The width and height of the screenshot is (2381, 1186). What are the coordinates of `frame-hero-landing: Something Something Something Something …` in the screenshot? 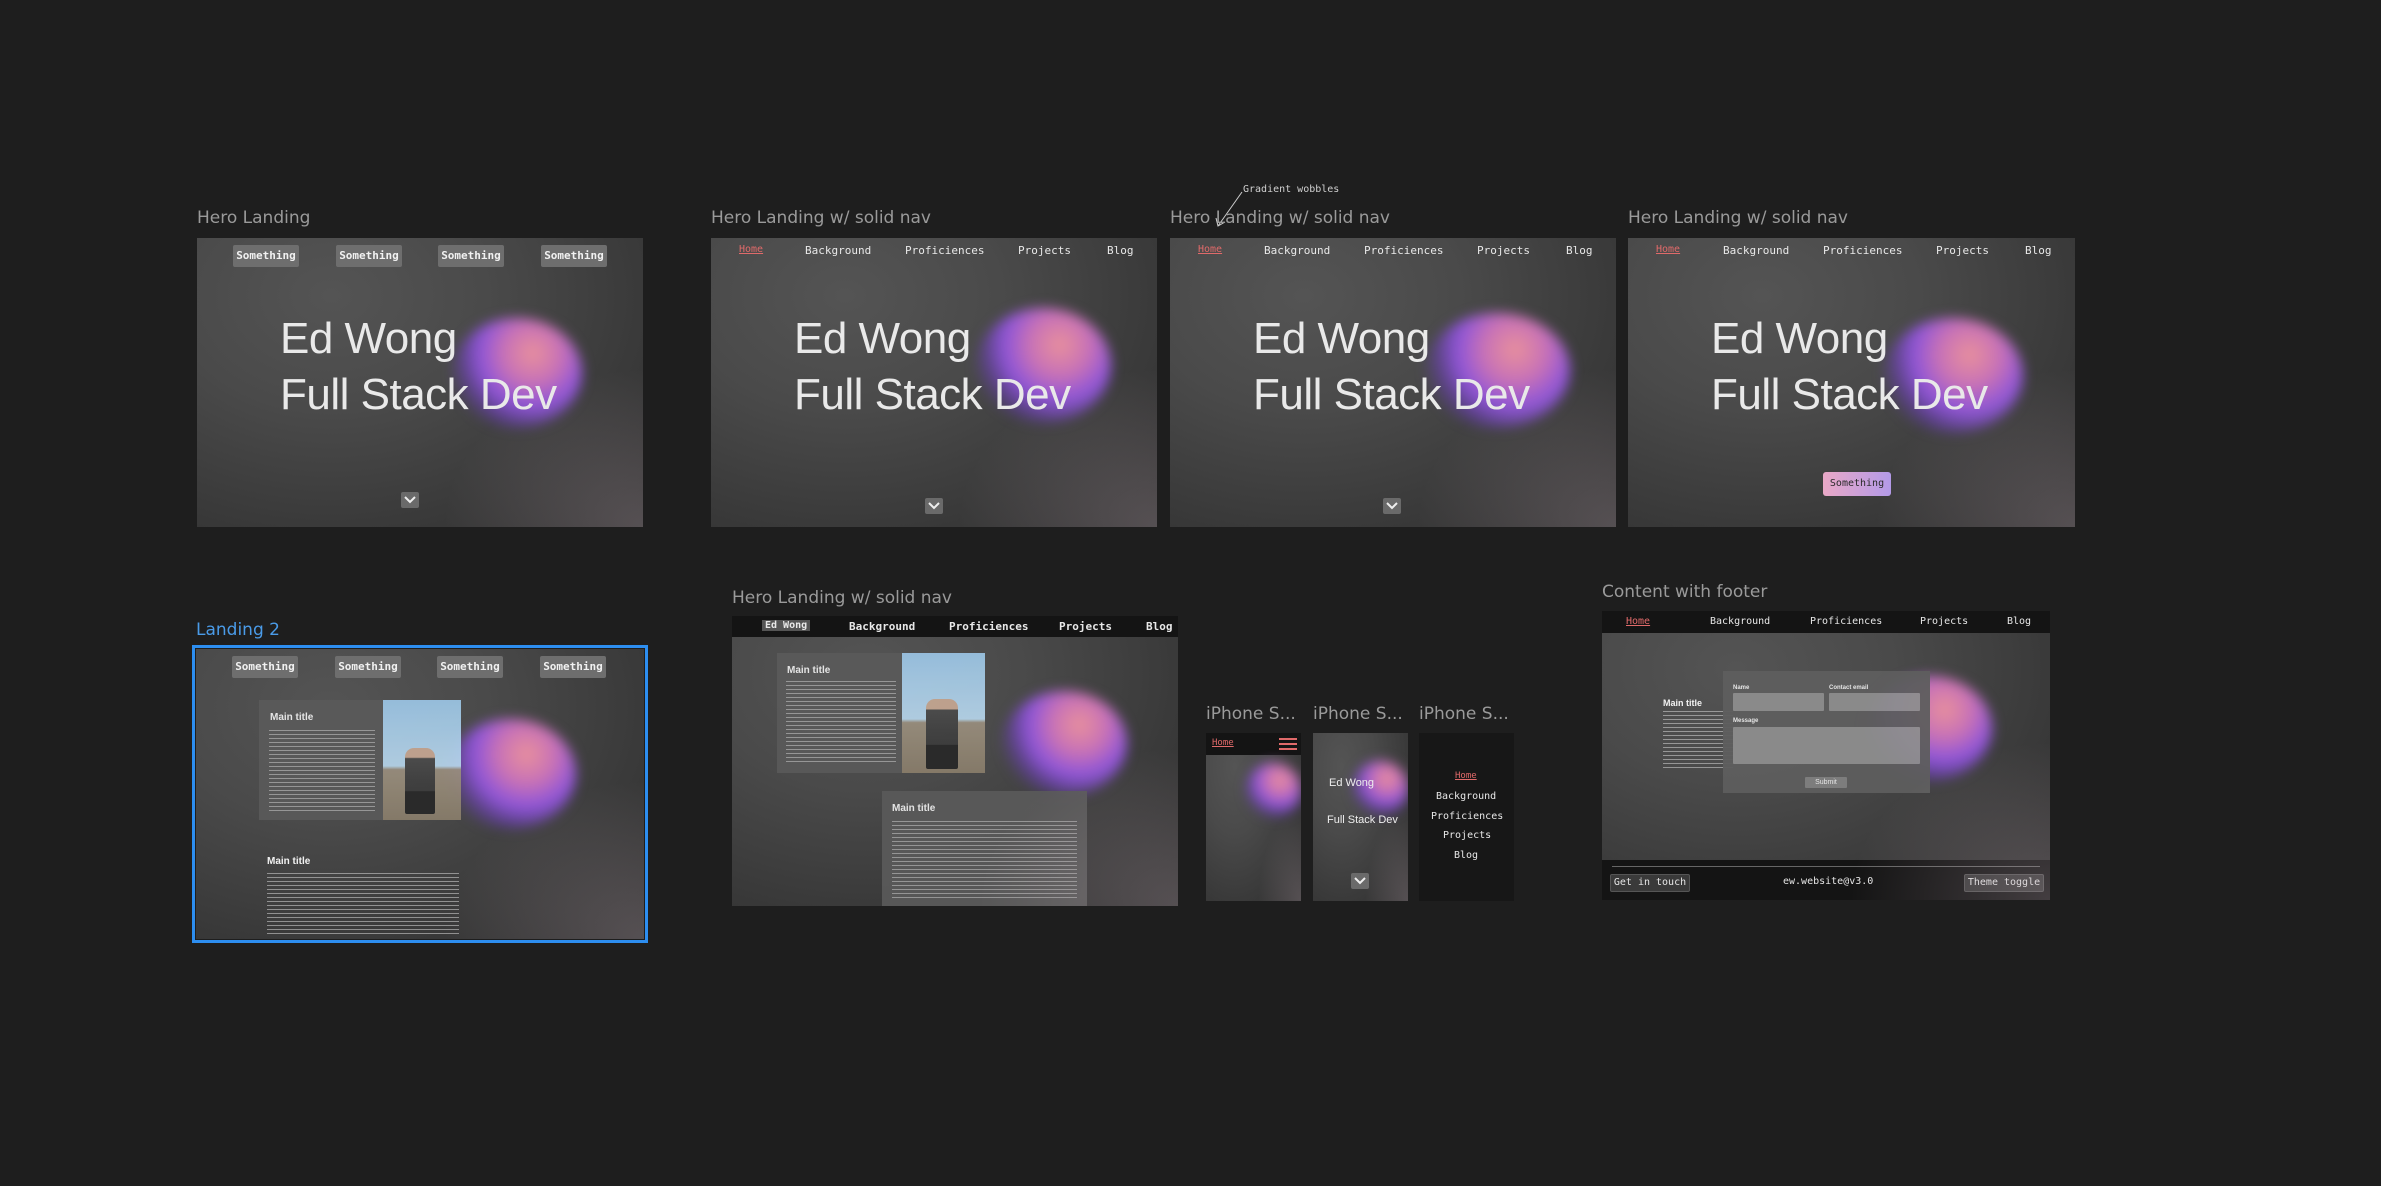 It's located at (420, 382).